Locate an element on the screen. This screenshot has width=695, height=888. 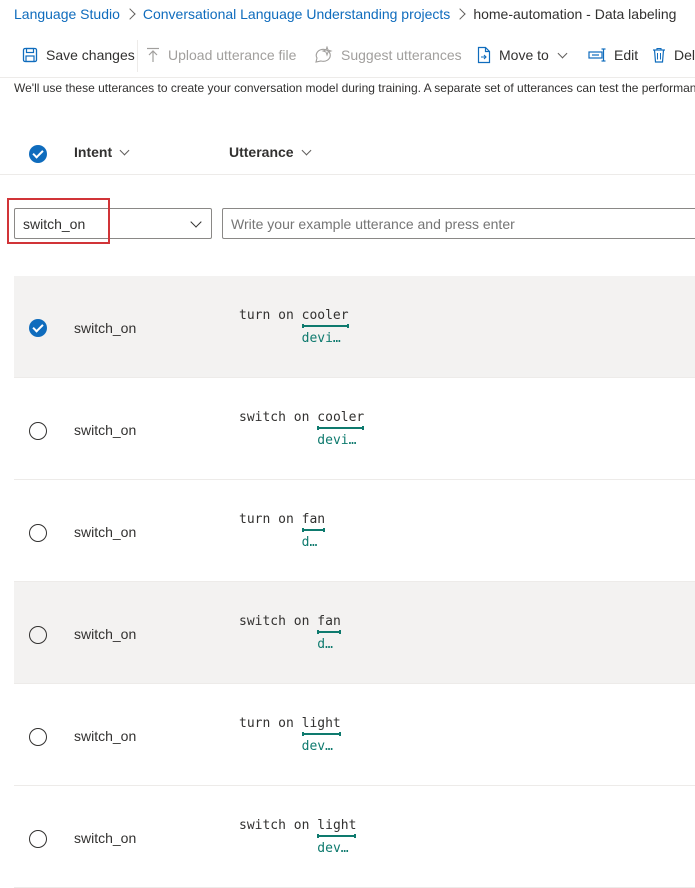
edit-rename-icon is located at coordinates (597, 55).